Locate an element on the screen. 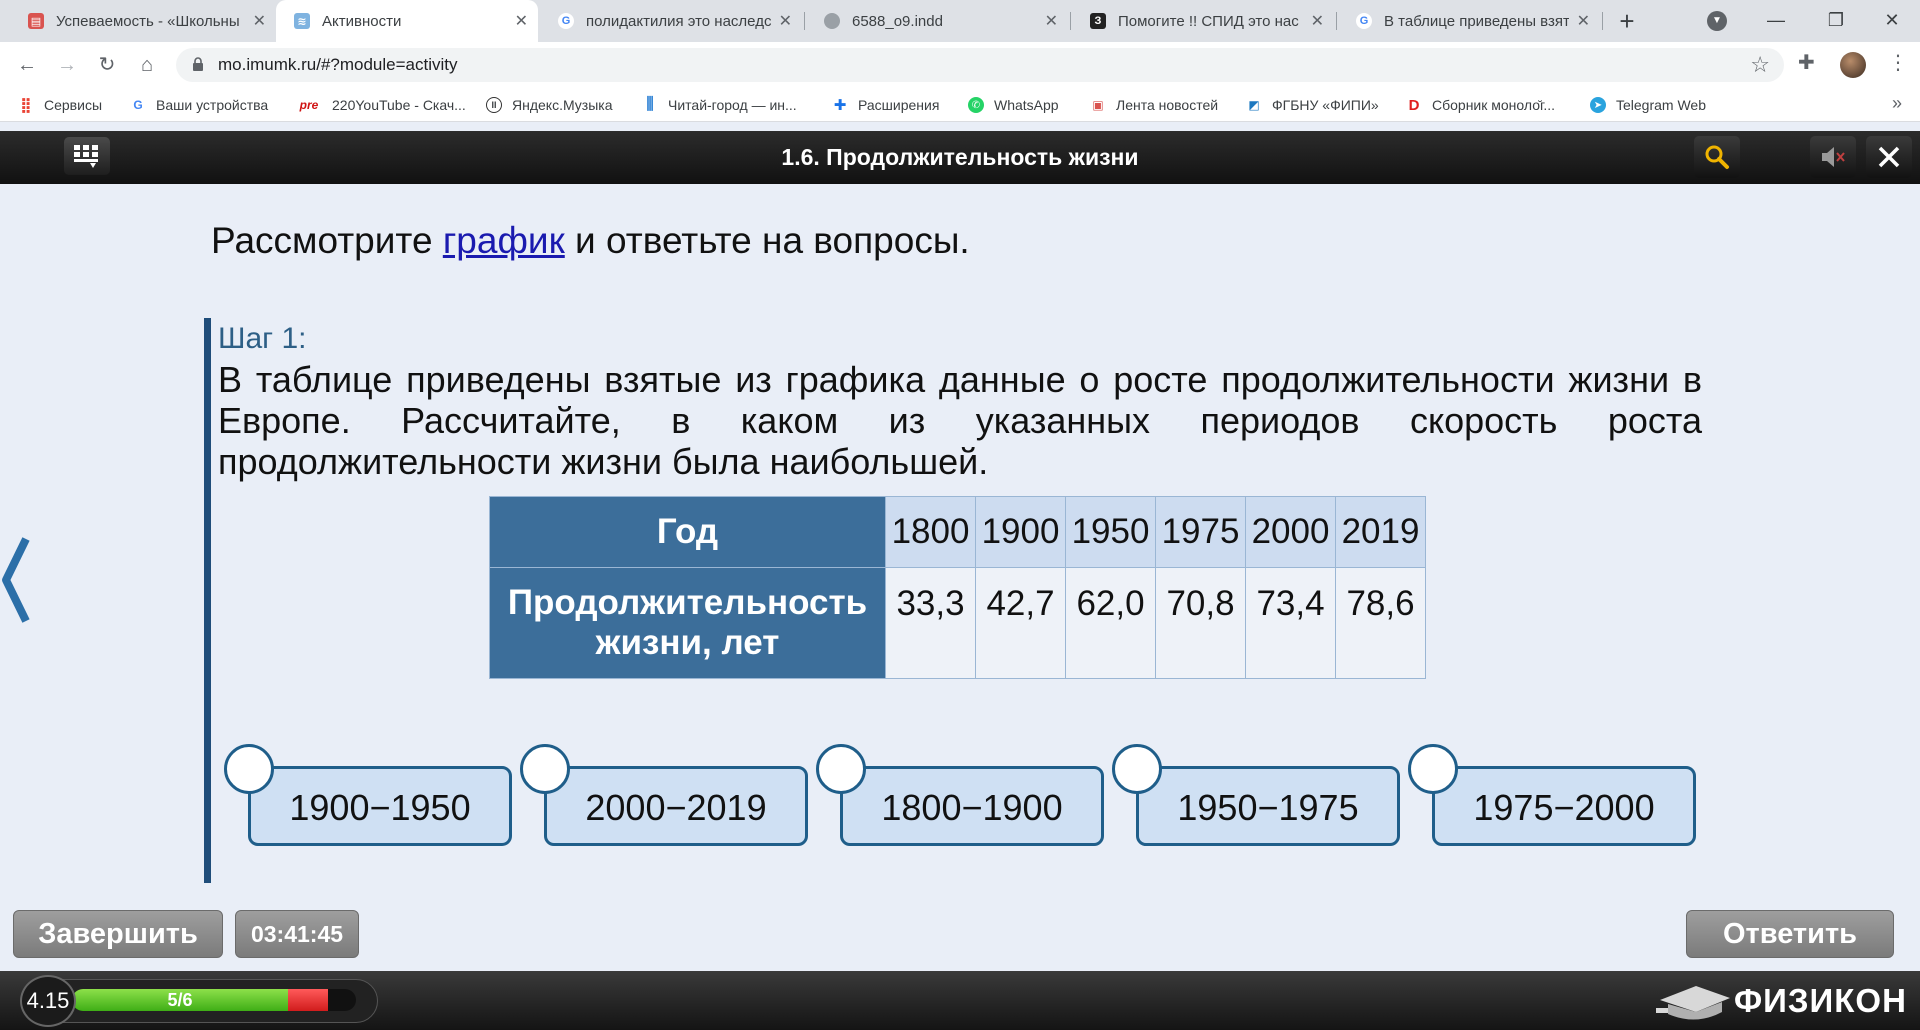 This screenshot has width=1920, height=1030. new-tab-button: + is located at coordinates (1627, 21).